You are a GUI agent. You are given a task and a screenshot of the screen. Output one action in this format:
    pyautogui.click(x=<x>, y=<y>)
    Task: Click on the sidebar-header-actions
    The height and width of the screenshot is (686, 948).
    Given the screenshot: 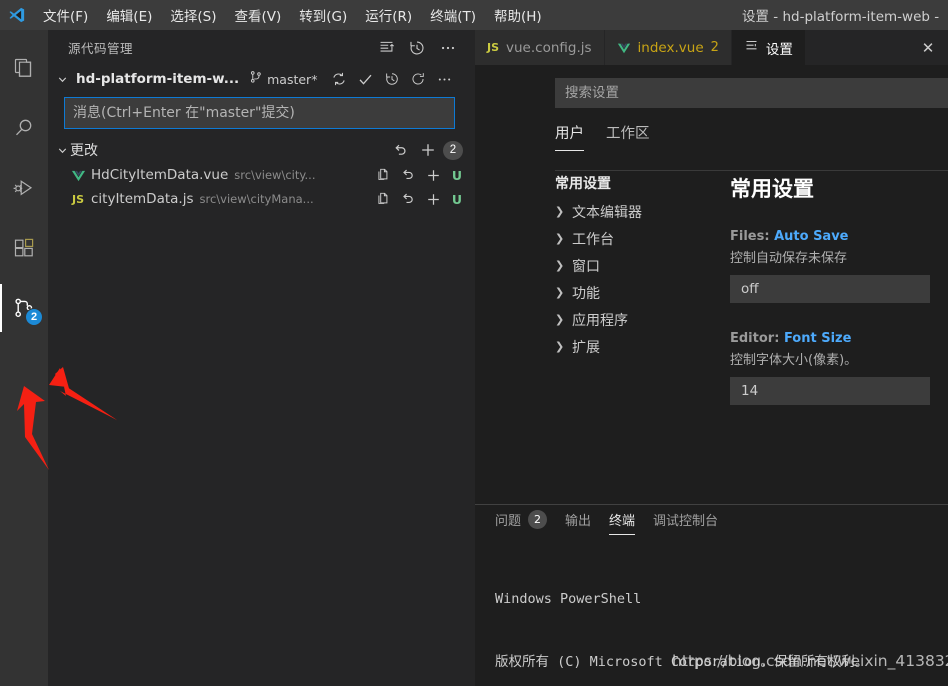 What is the action you would take?
    pyautogui.click(x=422, y=48)
    